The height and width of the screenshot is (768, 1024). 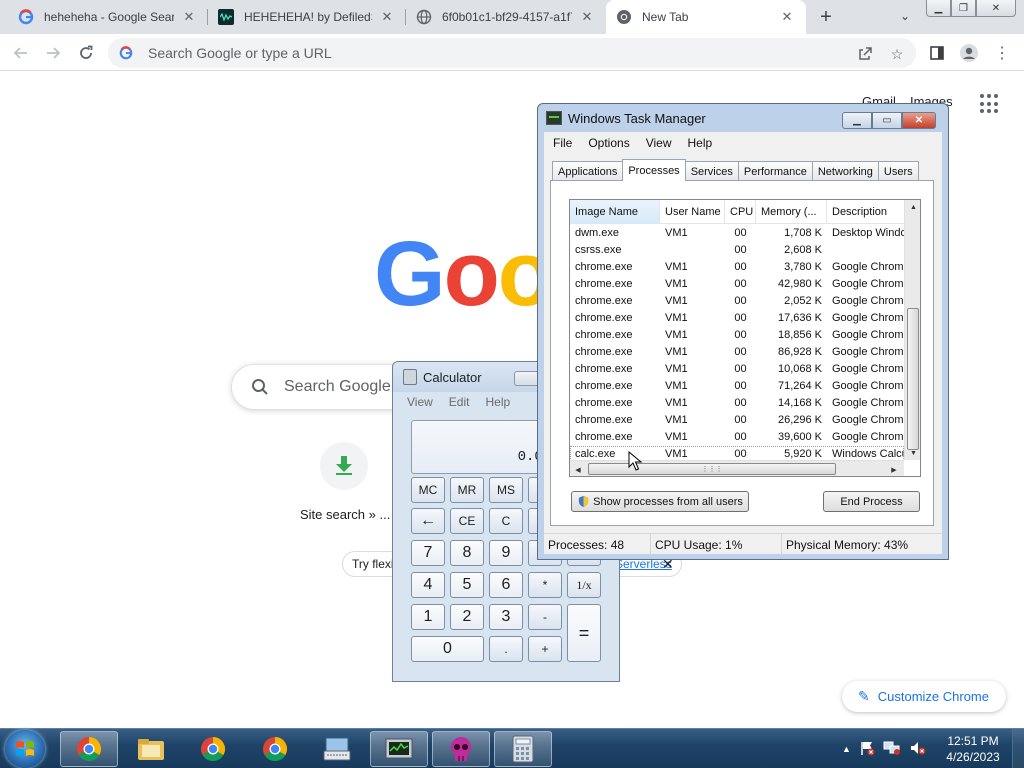 What do you see at coordinates (737, 335) in the screenshot?
I see `table-row: chrome.exe VM1 00 18,856 K Google Chrome` at bounding box center [737, 335].